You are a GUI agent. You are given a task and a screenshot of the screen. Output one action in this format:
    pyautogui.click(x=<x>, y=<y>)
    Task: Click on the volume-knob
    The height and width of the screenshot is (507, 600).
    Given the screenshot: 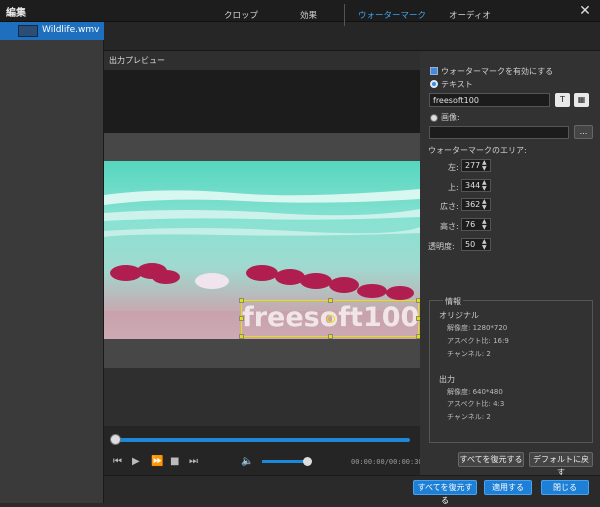 What is the action you would take?
    pyautogui.click(x=307, y=461)
    